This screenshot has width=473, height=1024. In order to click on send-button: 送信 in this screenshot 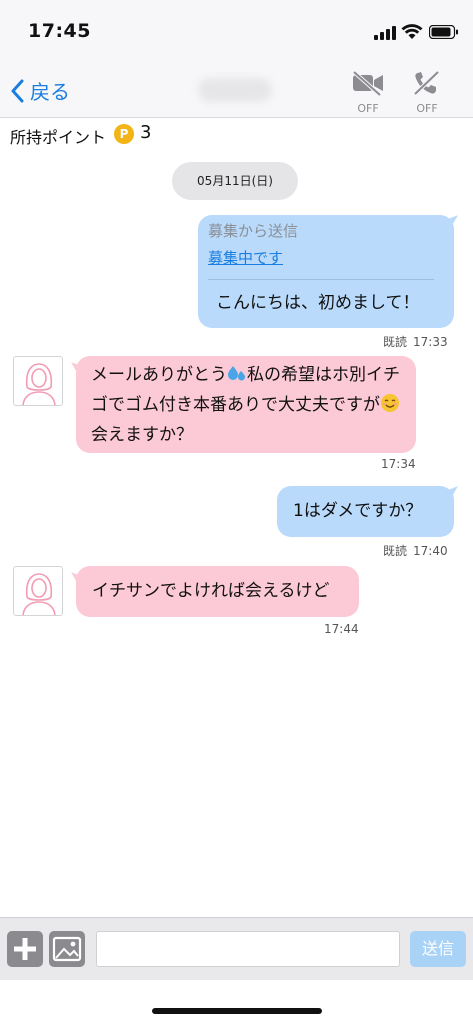, I will do `click(438, 949)`.